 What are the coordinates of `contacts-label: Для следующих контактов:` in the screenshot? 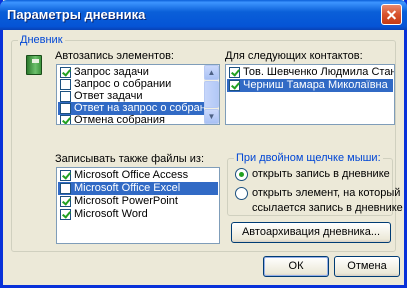 It's located at (294, 56).